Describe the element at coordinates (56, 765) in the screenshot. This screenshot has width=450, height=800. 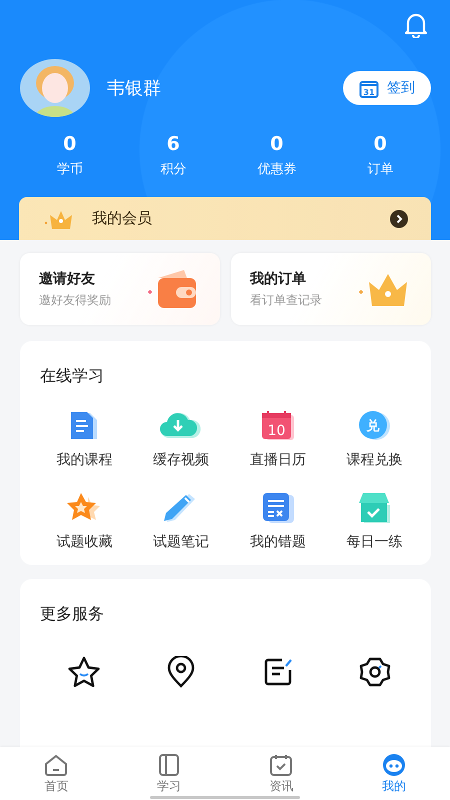
I see `home-icon` at that location.